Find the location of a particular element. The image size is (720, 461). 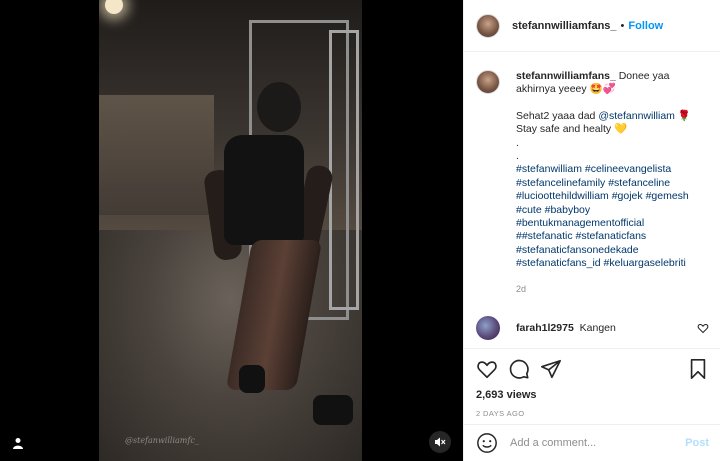

tagged-users-icon is located at coordinates (18, 443).